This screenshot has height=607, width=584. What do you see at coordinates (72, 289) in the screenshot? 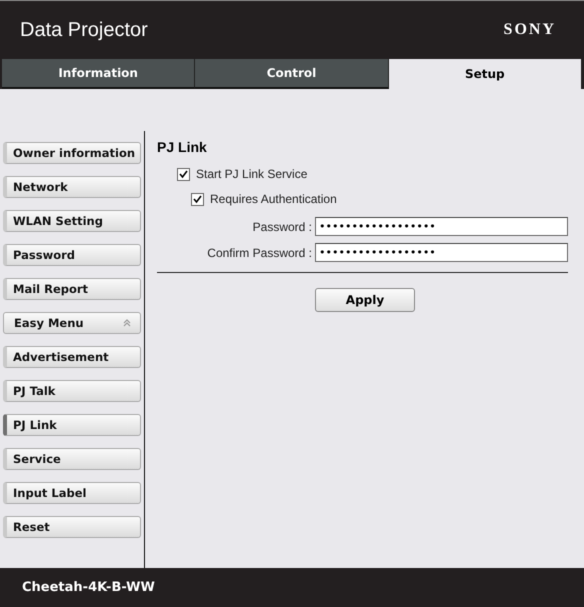
I see `sidebar-item: Mail Report` at bounding box center [72, 289].